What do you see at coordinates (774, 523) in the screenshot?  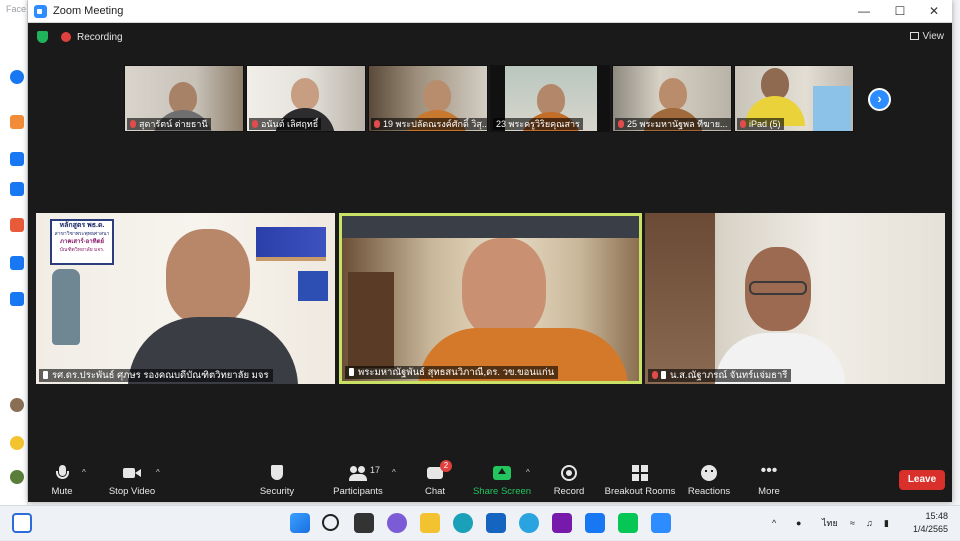 I see `show-hidden-icons-chevron-icon: ^` at bounding box center [774, 523].